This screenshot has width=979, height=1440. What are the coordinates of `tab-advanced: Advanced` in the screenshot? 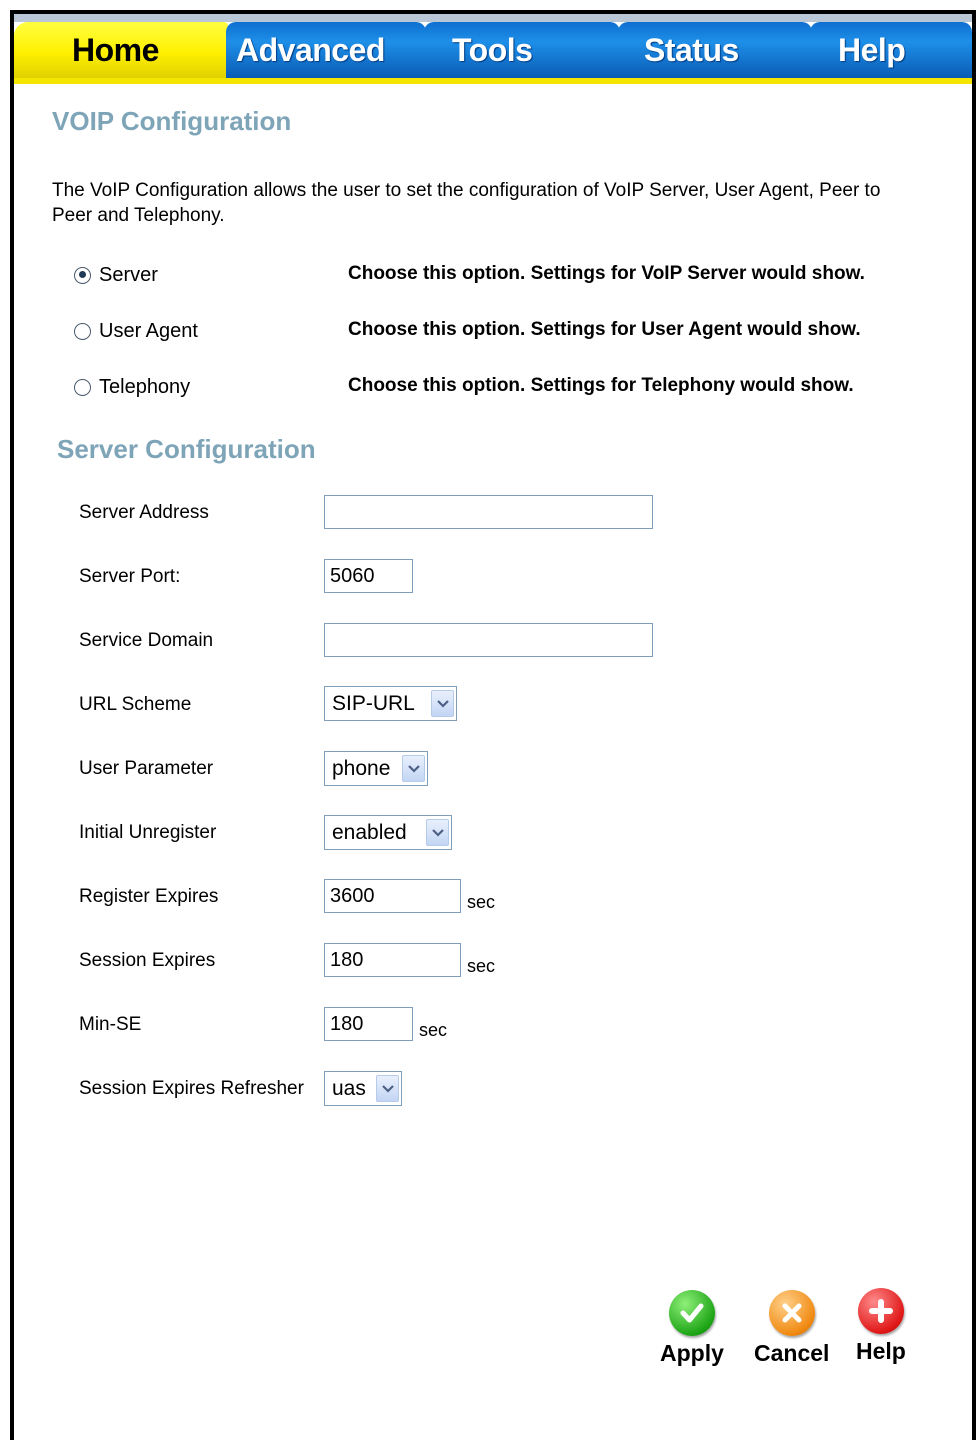 It's located at (326, 50).